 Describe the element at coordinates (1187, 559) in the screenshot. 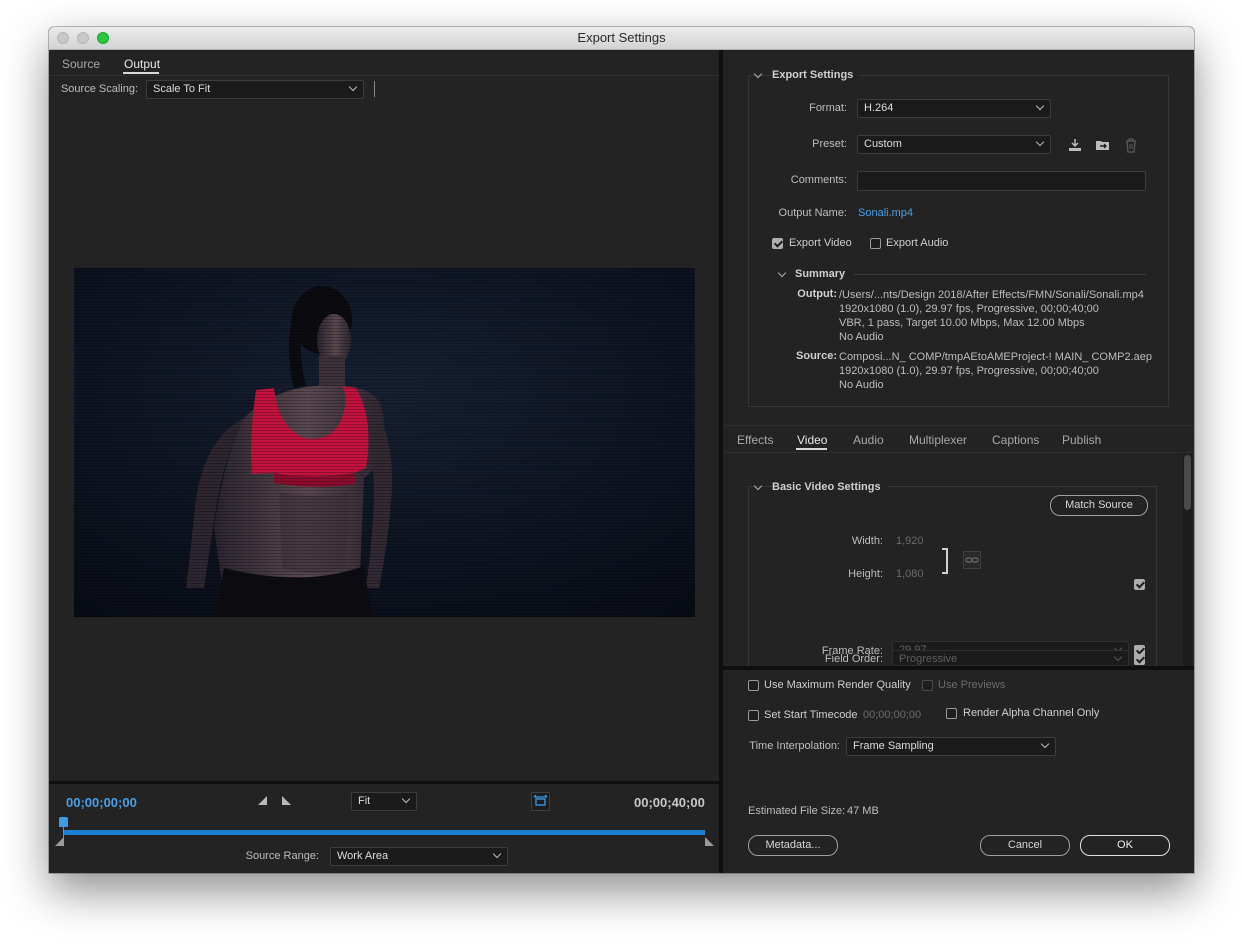

I see `settings-scrollbar` at that location.